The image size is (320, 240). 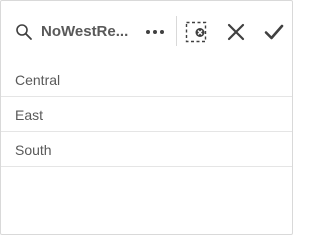 What do you see at coordinates (38, 80) in the screenshot?
I see `list-item-label: Central` at bounding box center [38, 80].